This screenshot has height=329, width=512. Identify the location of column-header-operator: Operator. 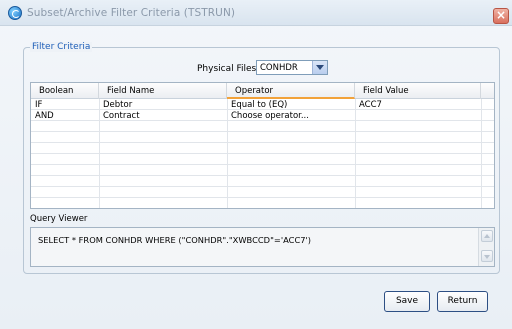
(291, 91).